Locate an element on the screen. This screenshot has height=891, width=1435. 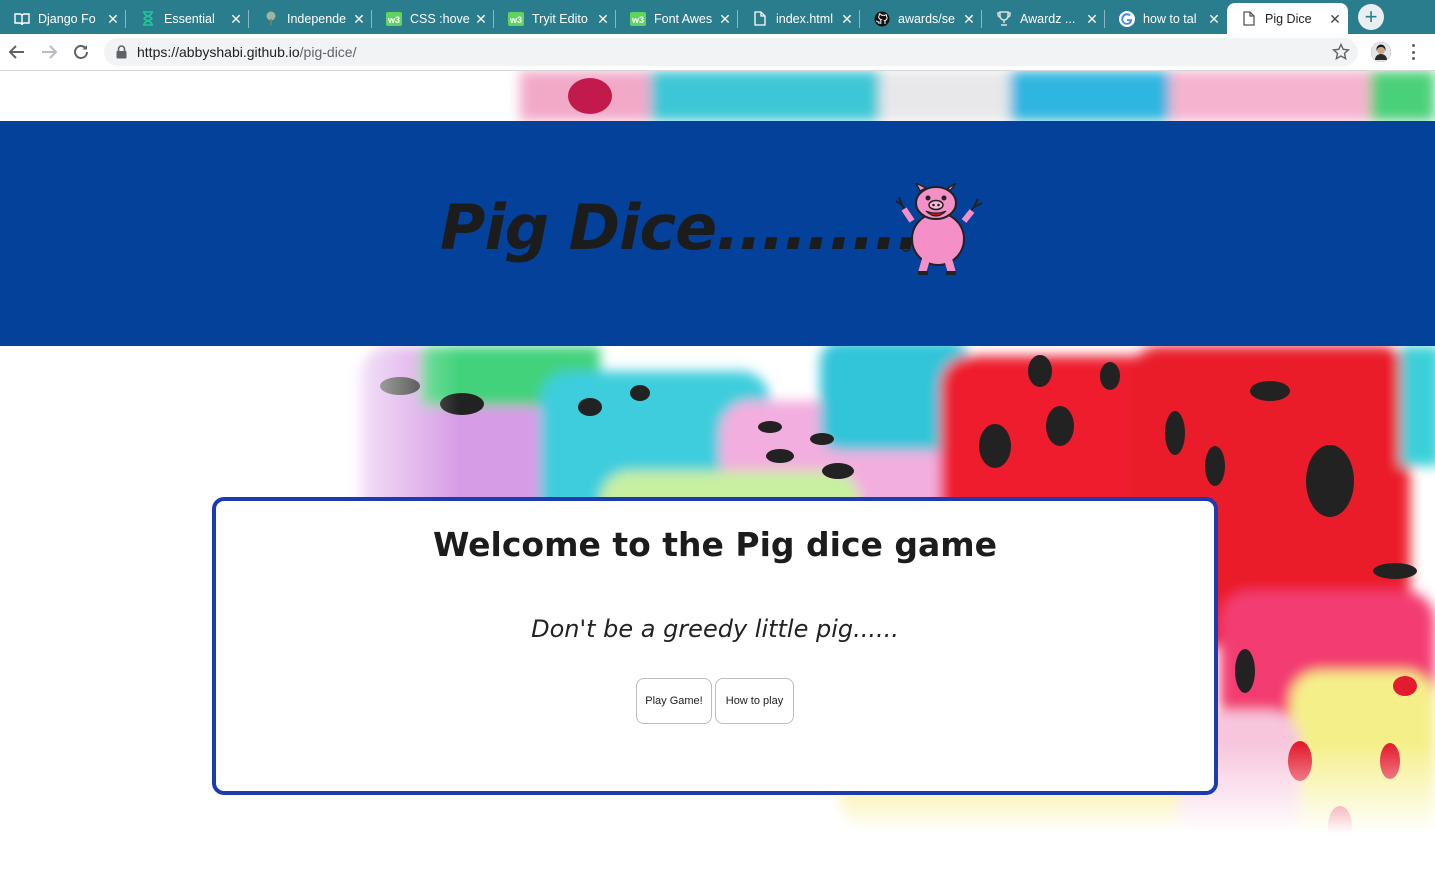
lock-icon is located at coordinates (121, 52).